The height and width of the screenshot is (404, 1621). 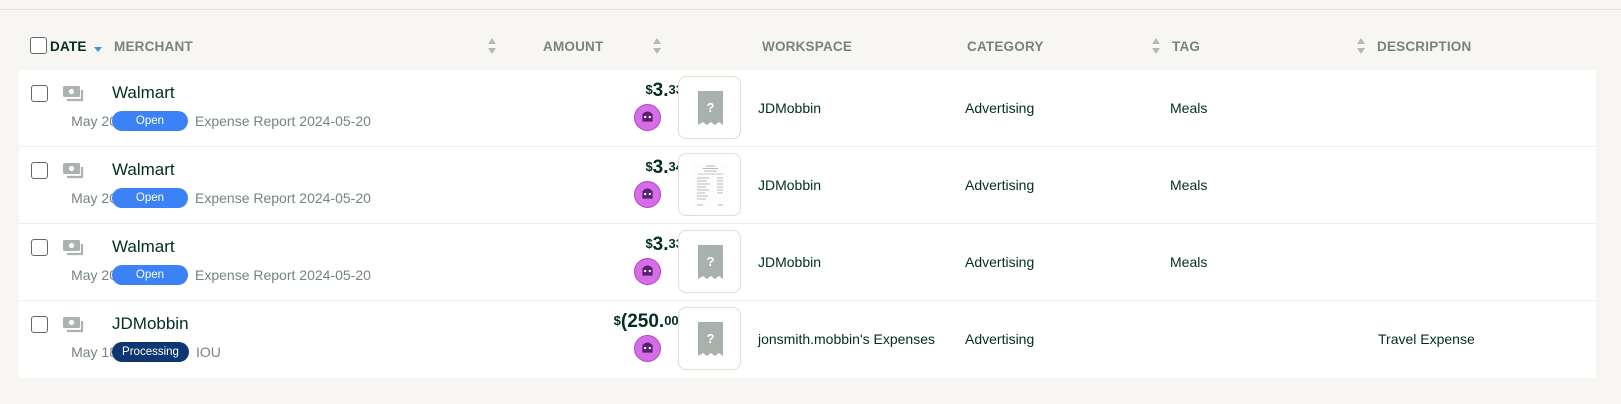 What do you see at coordinates (150, 352) in the screenshot?
I see `status-badge: Processing` at bounding box center [150, 352].